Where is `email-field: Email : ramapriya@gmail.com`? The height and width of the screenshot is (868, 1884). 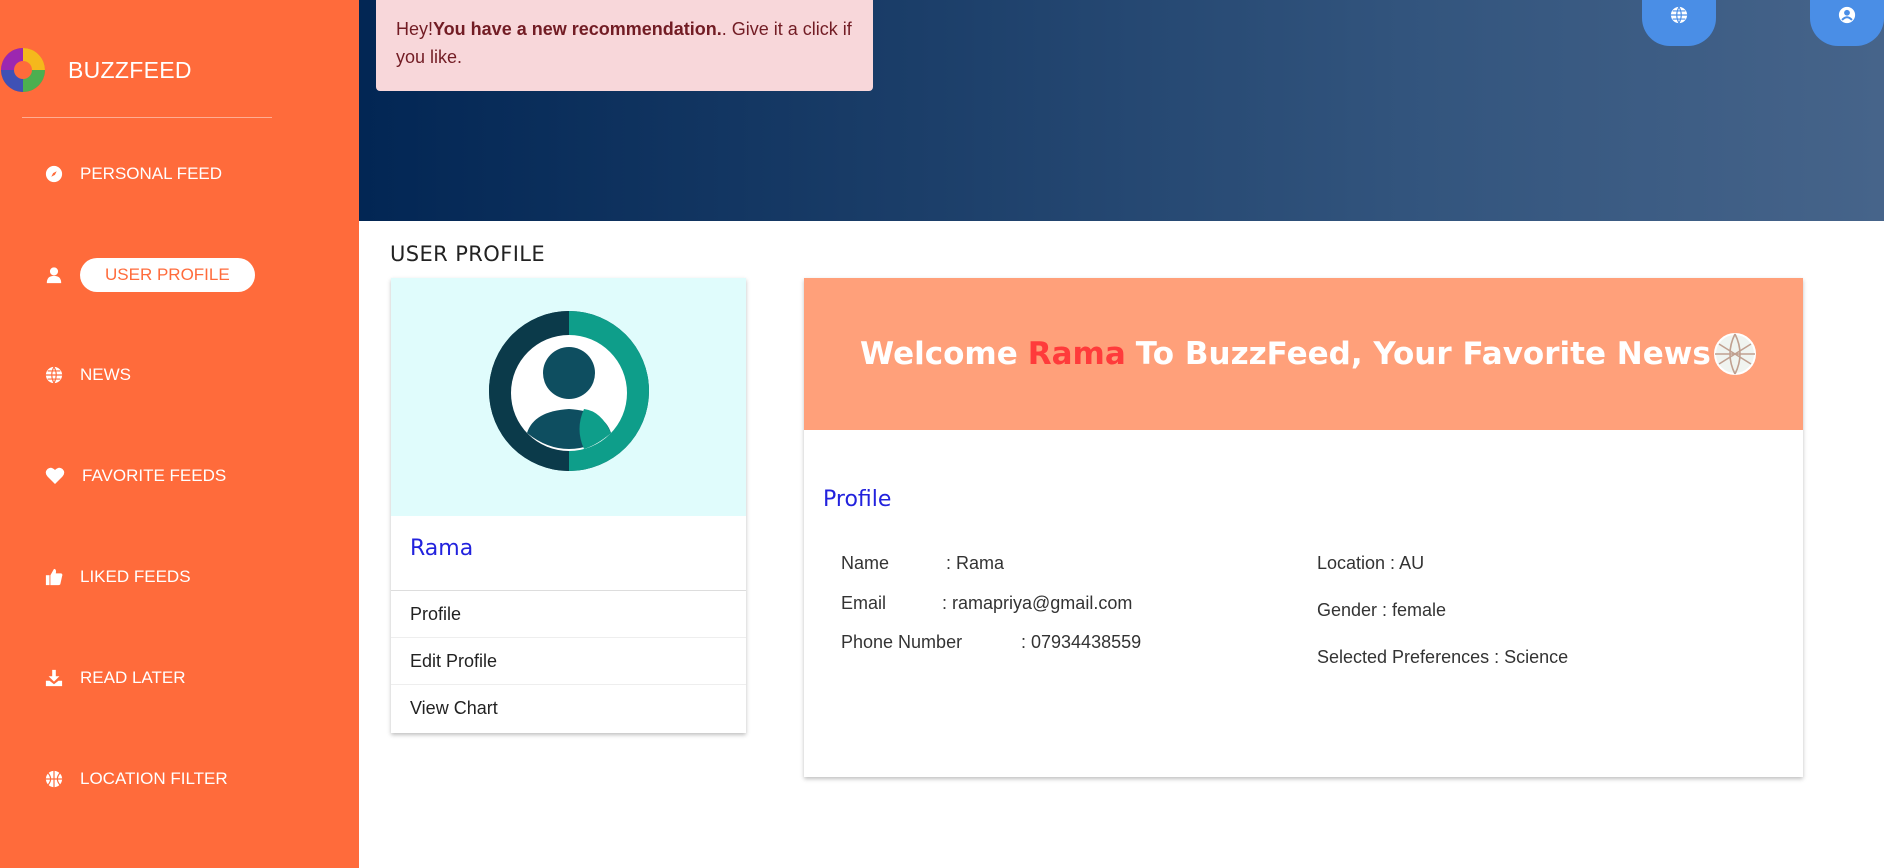
email-field: Email : ramapriya@gmail.com is located at coordinates (986, 603).